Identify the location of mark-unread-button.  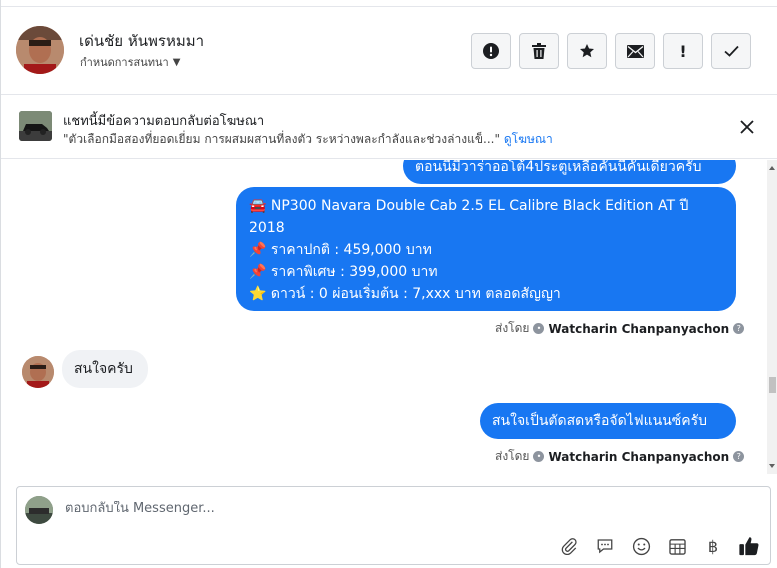
(635, 51).